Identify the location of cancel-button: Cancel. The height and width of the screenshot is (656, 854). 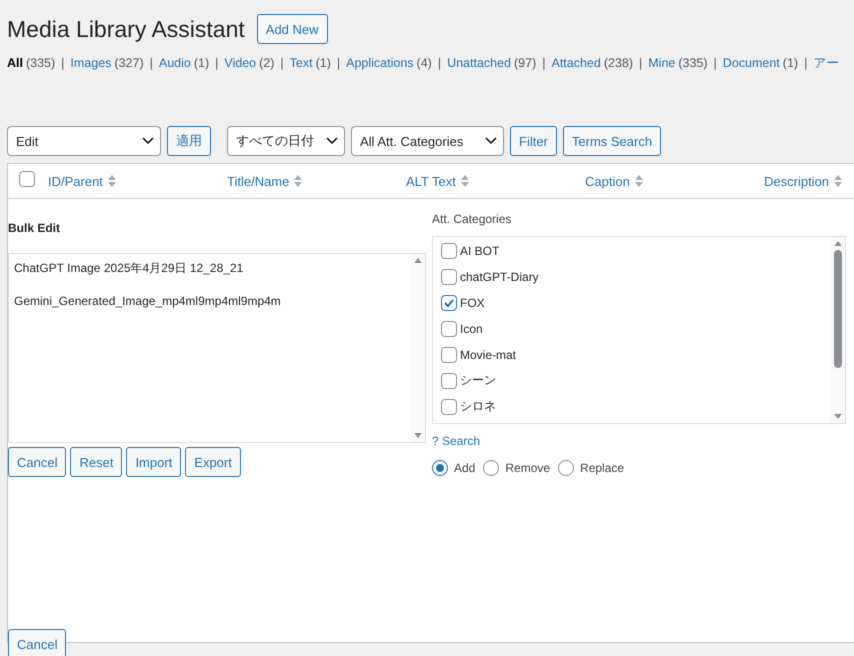
(37, 642).